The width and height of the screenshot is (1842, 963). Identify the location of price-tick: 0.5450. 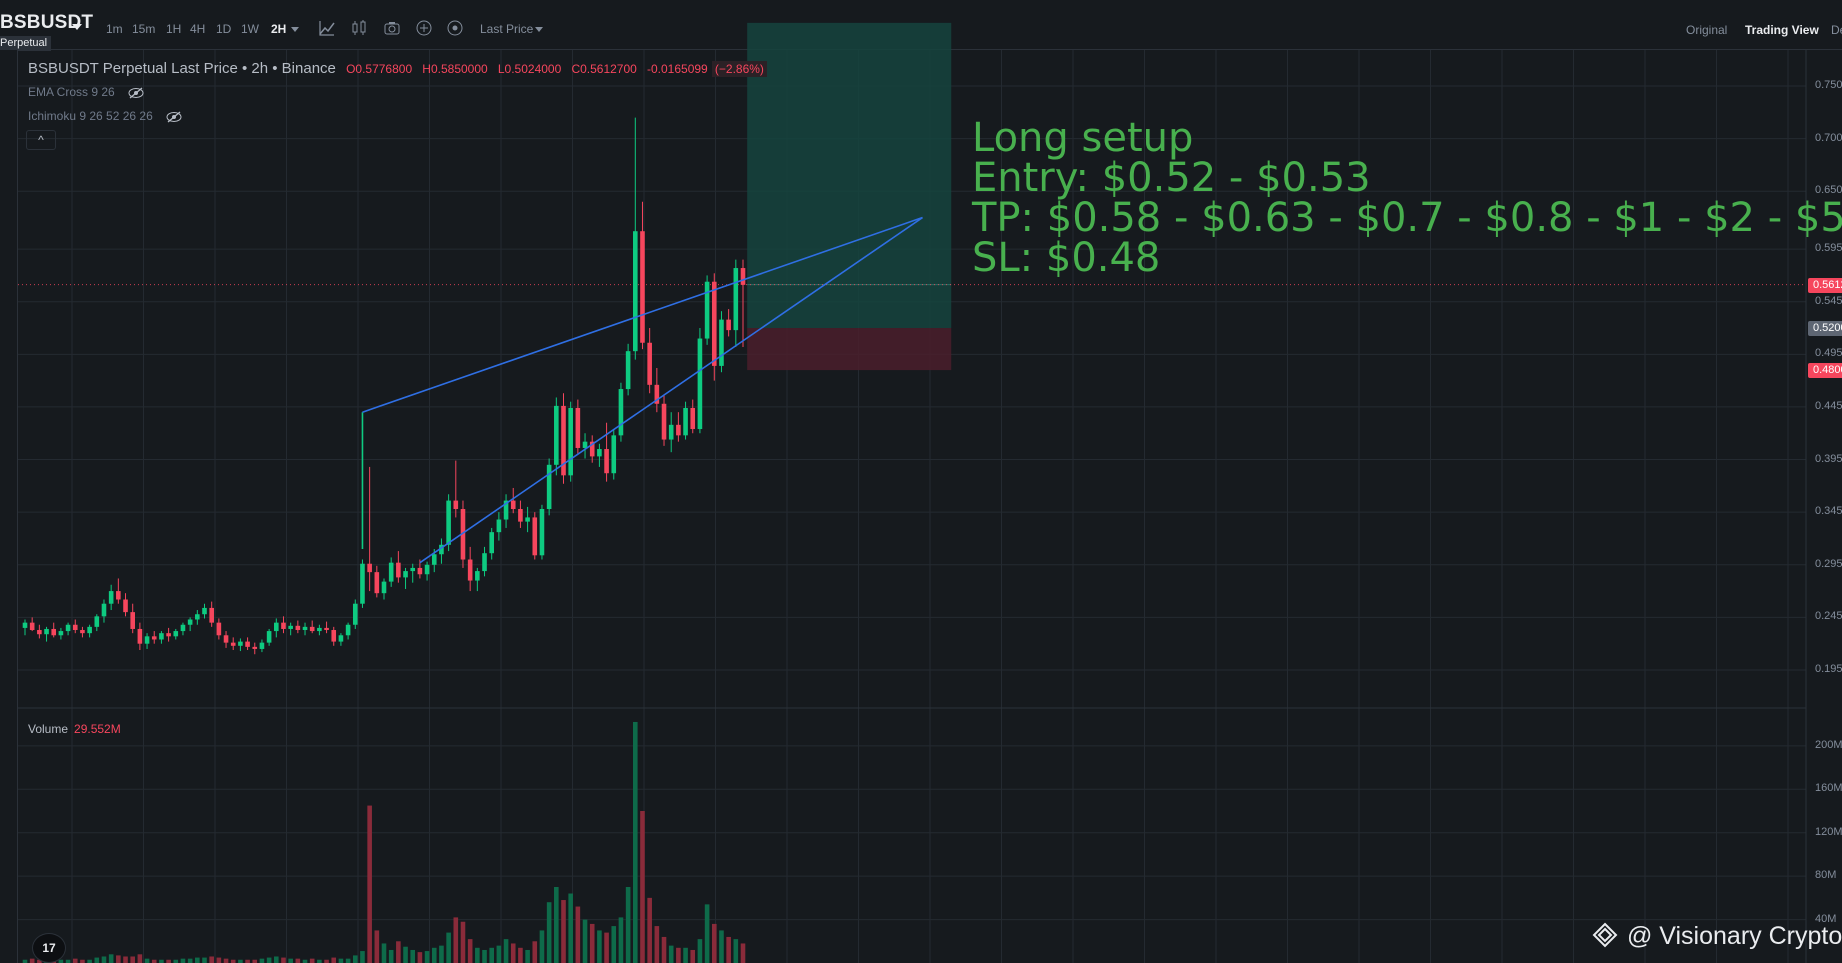
(1828, 300).